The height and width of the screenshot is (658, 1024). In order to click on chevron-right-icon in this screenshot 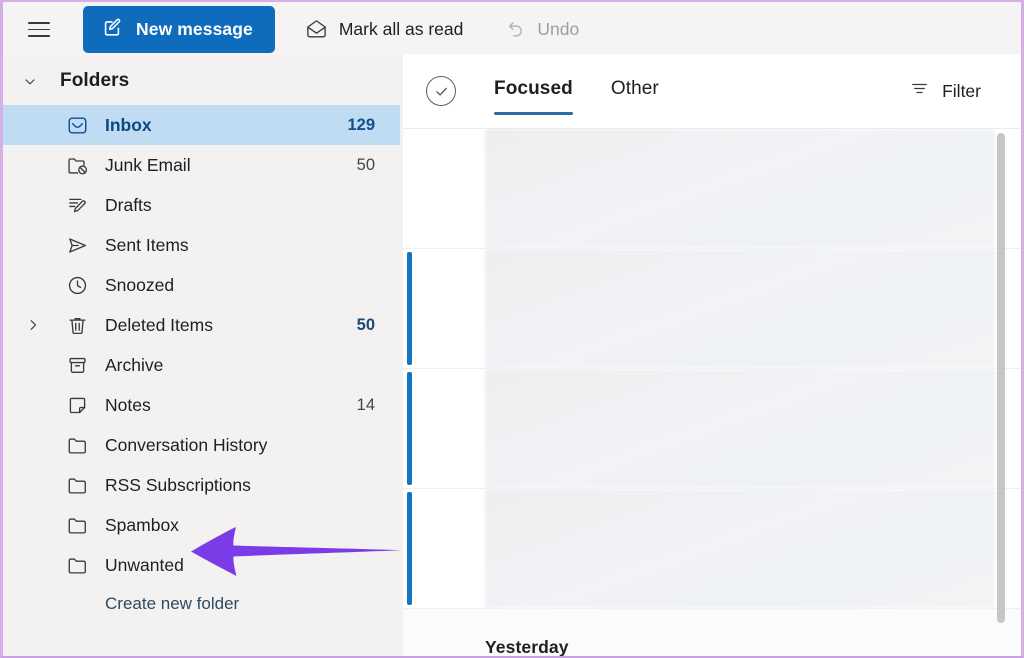, I will do `click(33, 325)`.